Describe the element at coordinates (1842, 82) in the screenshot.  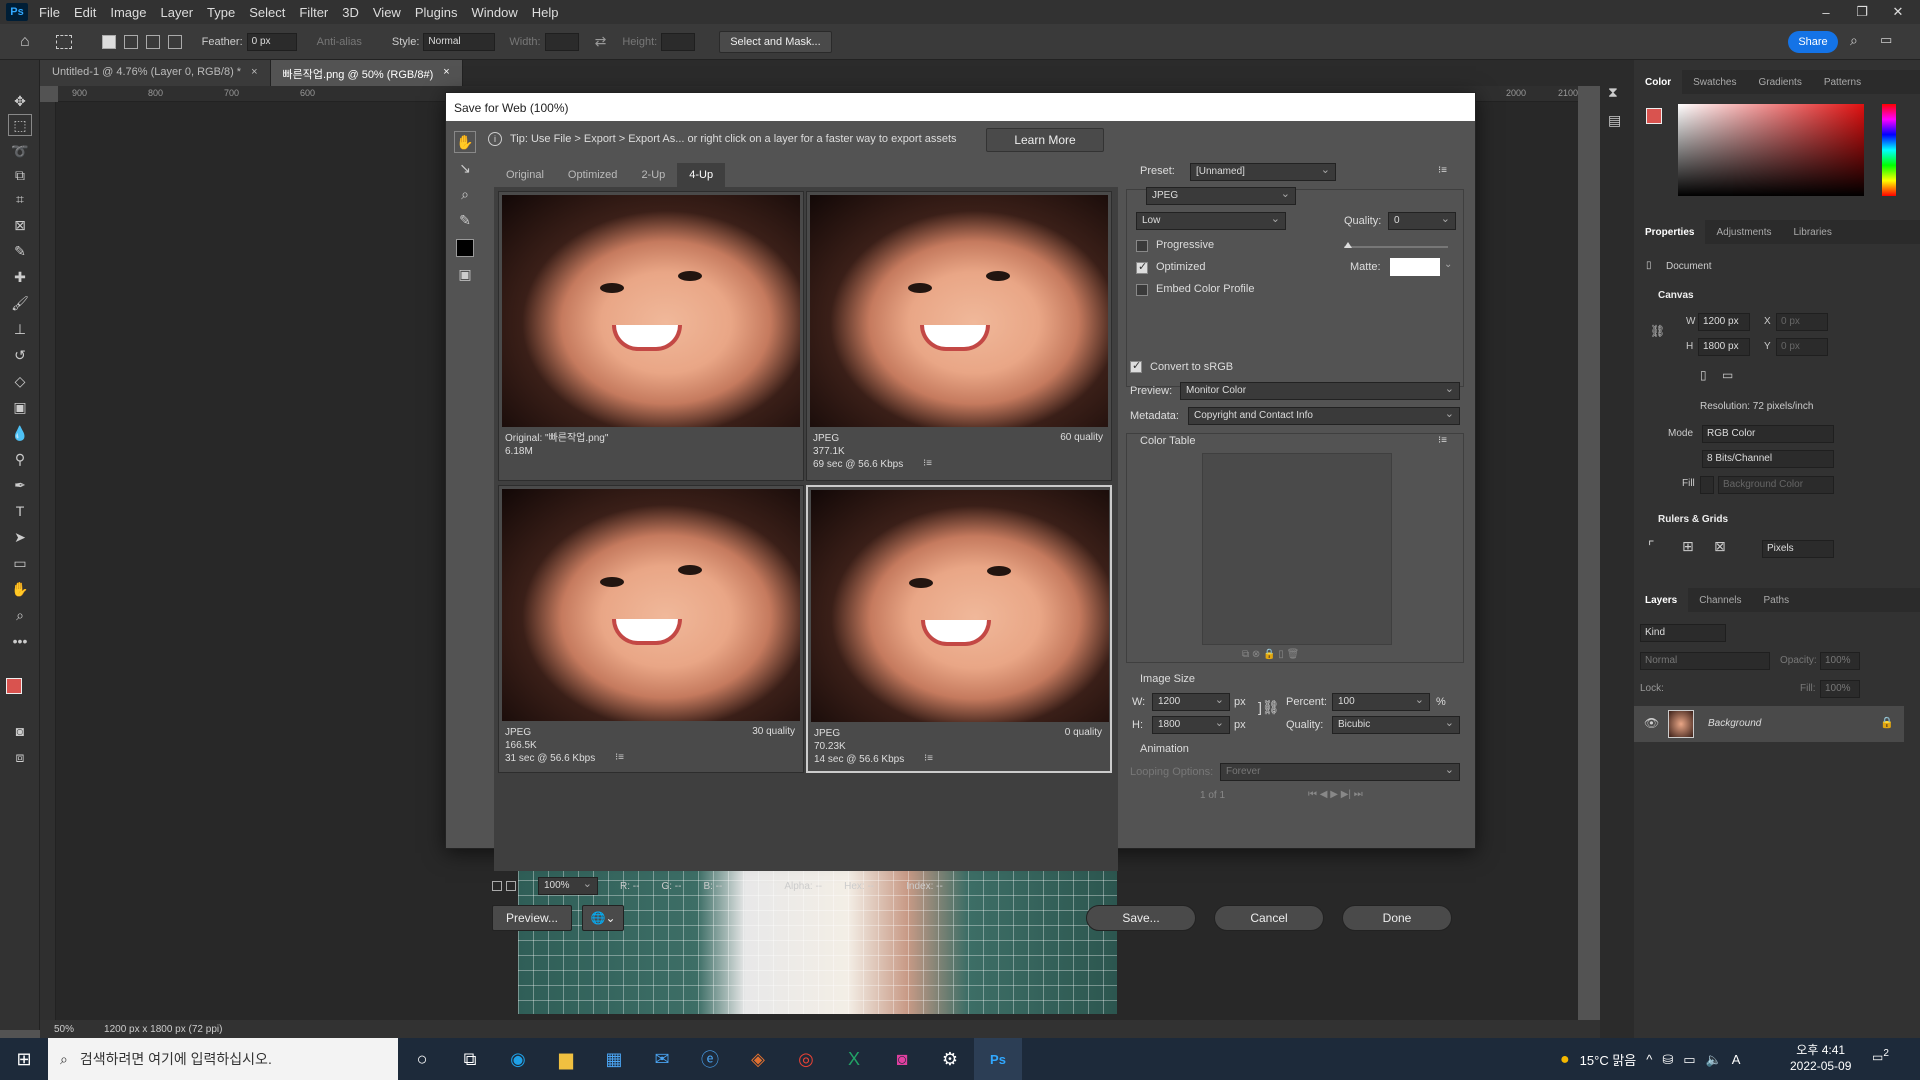
I see `tab-patterns: Patterns` at that location.